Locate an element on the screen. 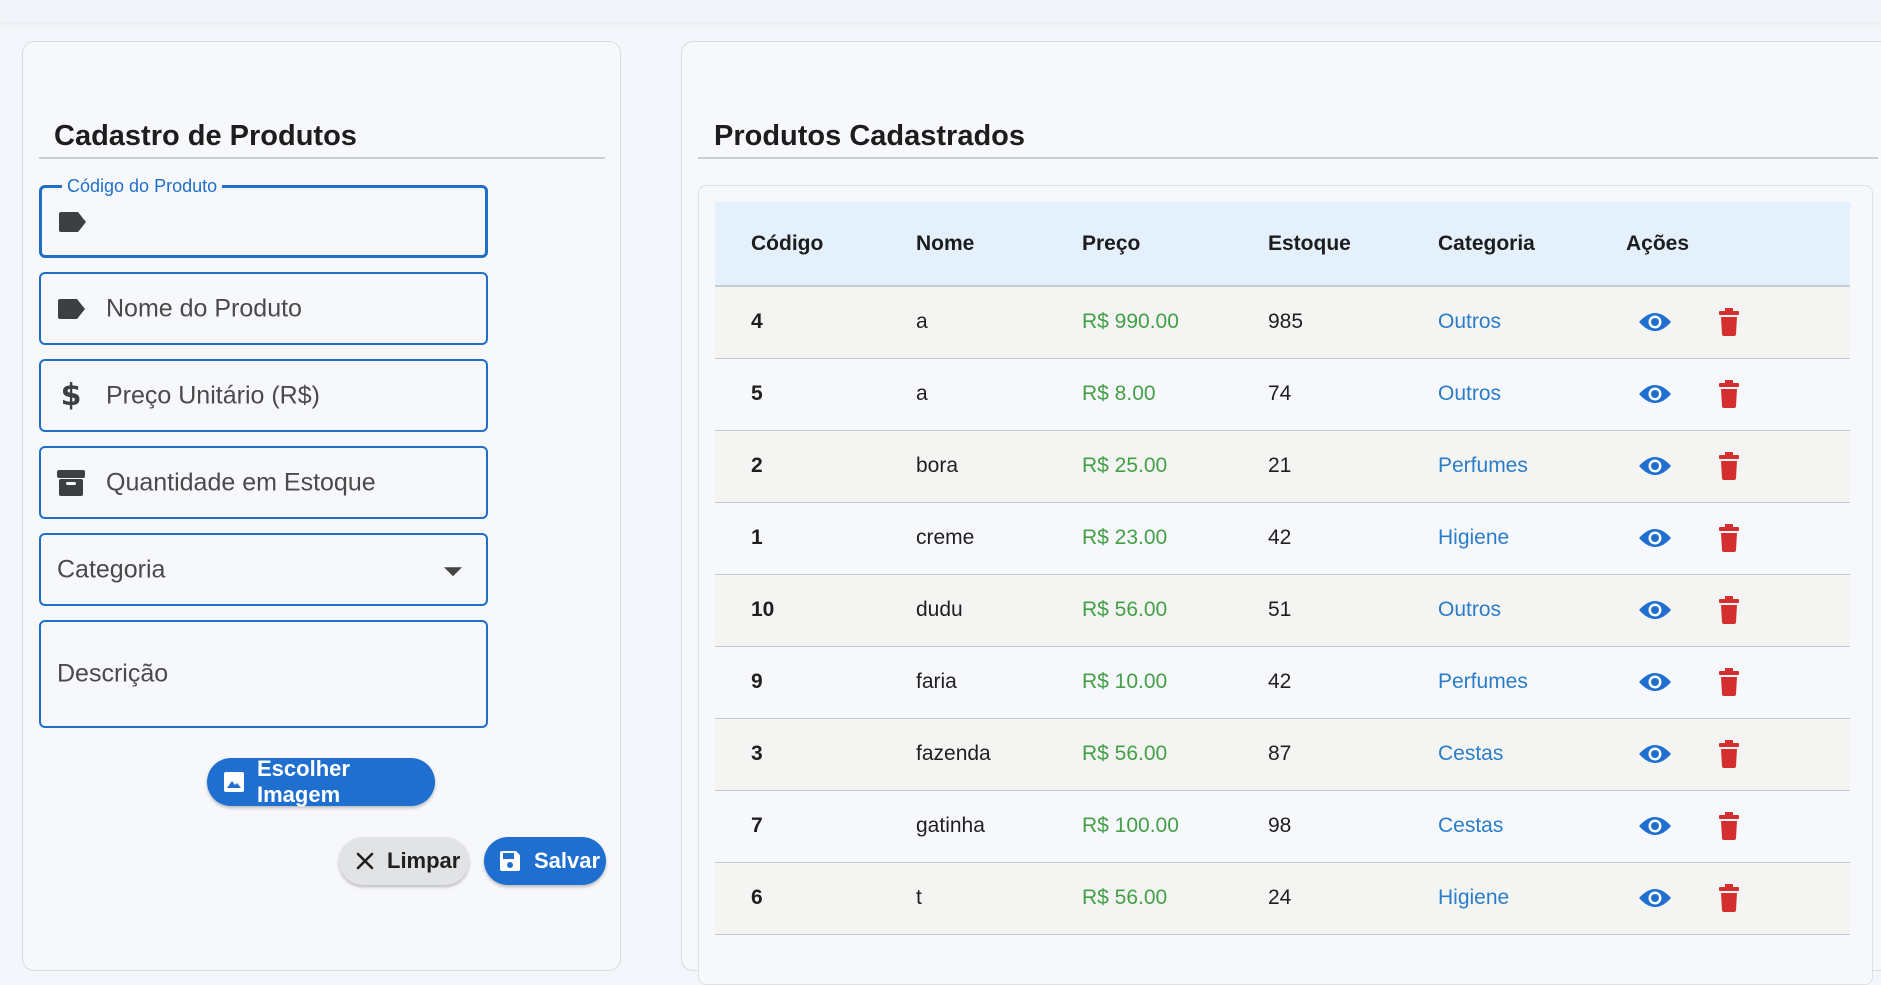 The width and height of the screenshot is (1881, 985). unit-price-field: $ Preço Unitário (R$) is located at coordinates (263, 395).